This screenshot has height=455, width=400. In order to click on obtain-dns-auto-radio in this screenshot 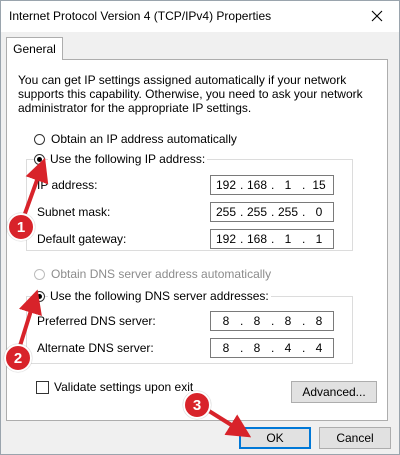, I will do `click(39, 274)`.